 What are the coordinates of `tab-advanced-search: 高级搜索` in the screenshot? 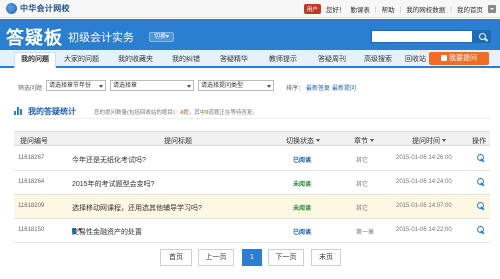 It's located at (378, 59).